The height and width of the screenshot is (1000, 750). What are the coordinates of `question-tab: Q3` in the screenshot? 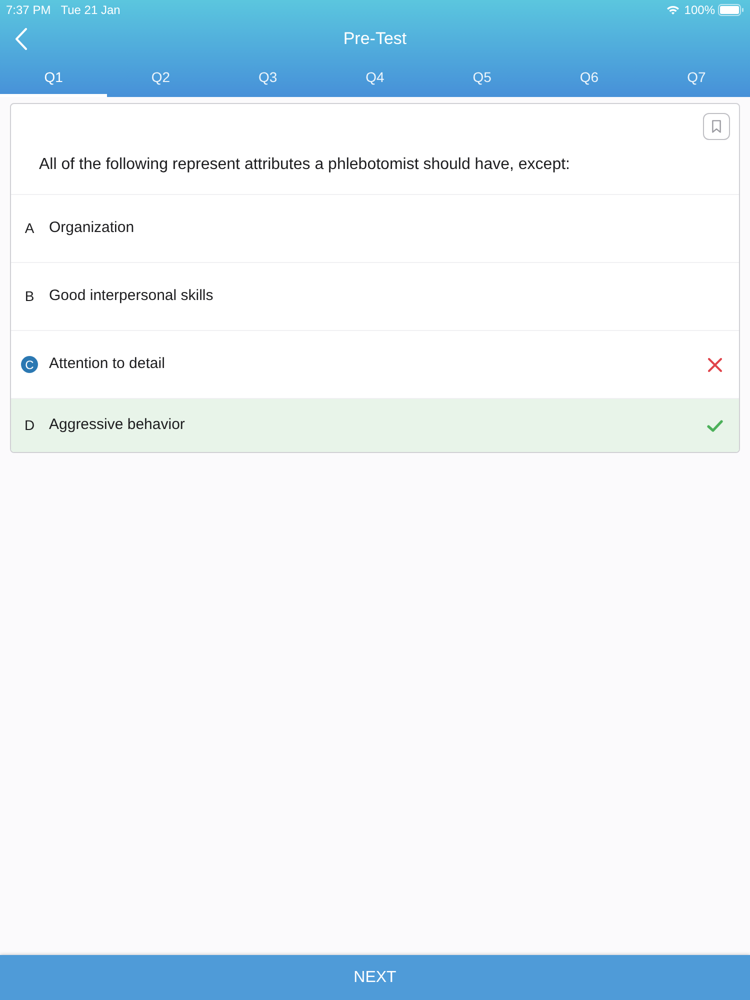 It's located at (268, 77).